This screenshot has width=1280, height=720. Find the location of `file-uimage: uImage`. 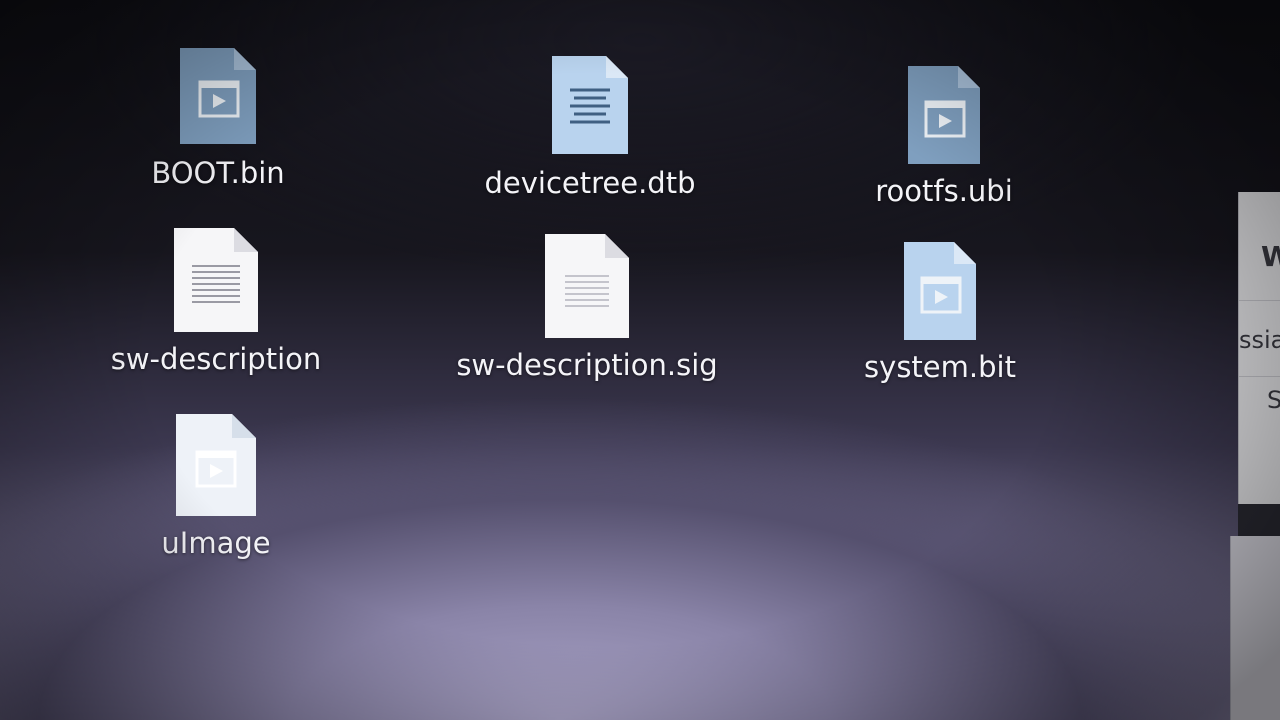

file-uimage: uImage is located at coordinates (216, 485).